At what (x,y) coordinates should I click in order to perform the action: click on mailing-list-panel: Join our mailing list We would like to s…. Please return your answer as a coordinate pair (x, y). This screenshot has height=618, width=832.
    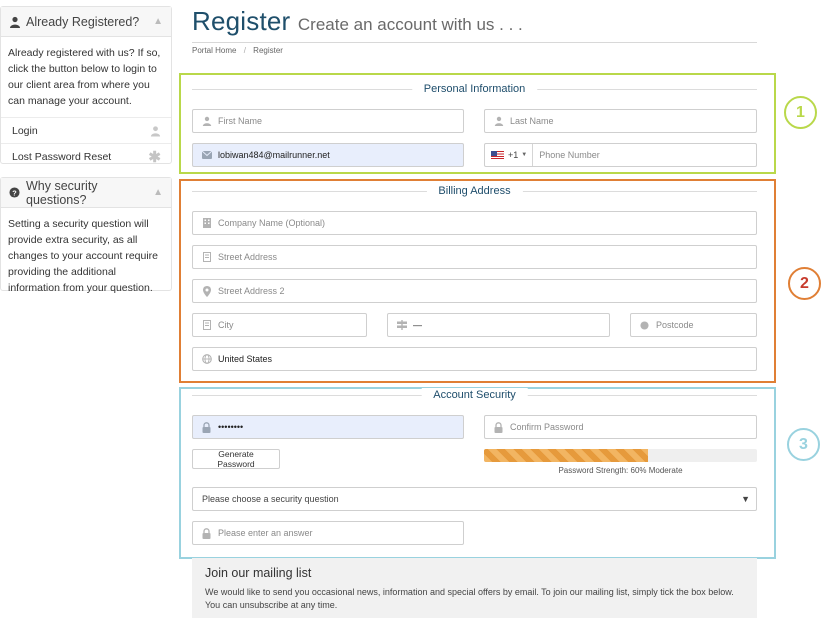
    Looking at the image, I should click on (474, 588).